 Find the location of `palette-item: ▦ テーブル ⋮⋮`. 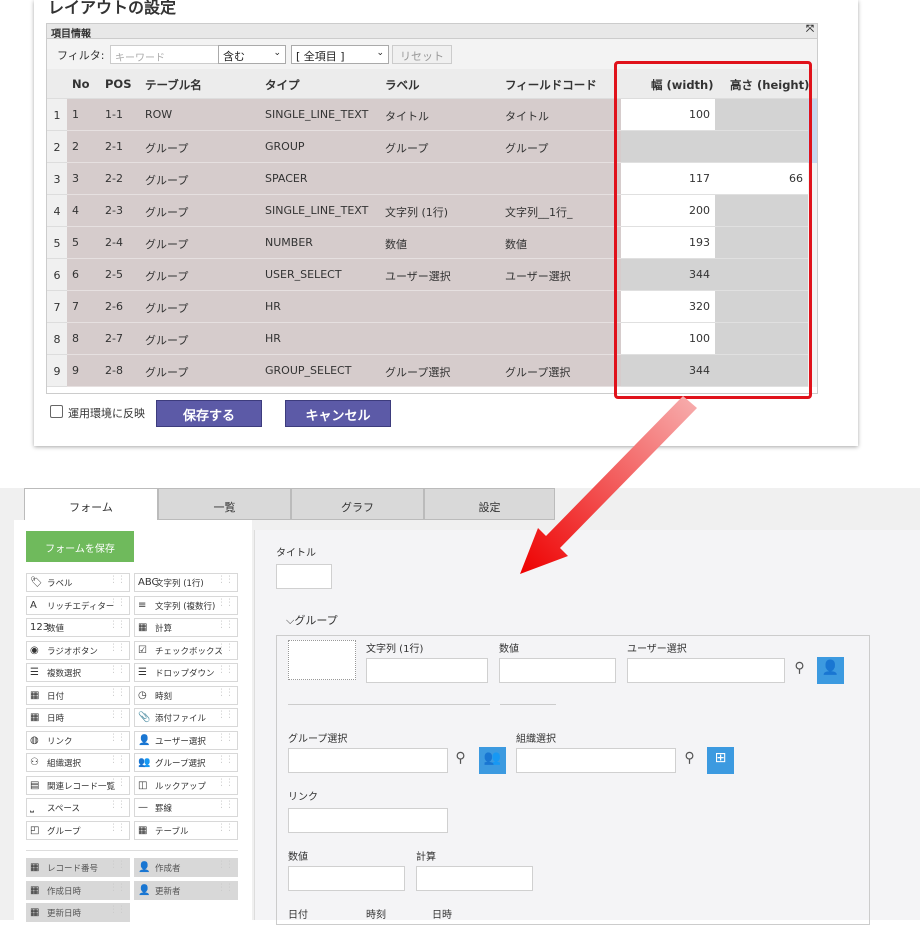

palette-item: ▦ テーブル ⋮⋮ is located at coordinates (186, 830).